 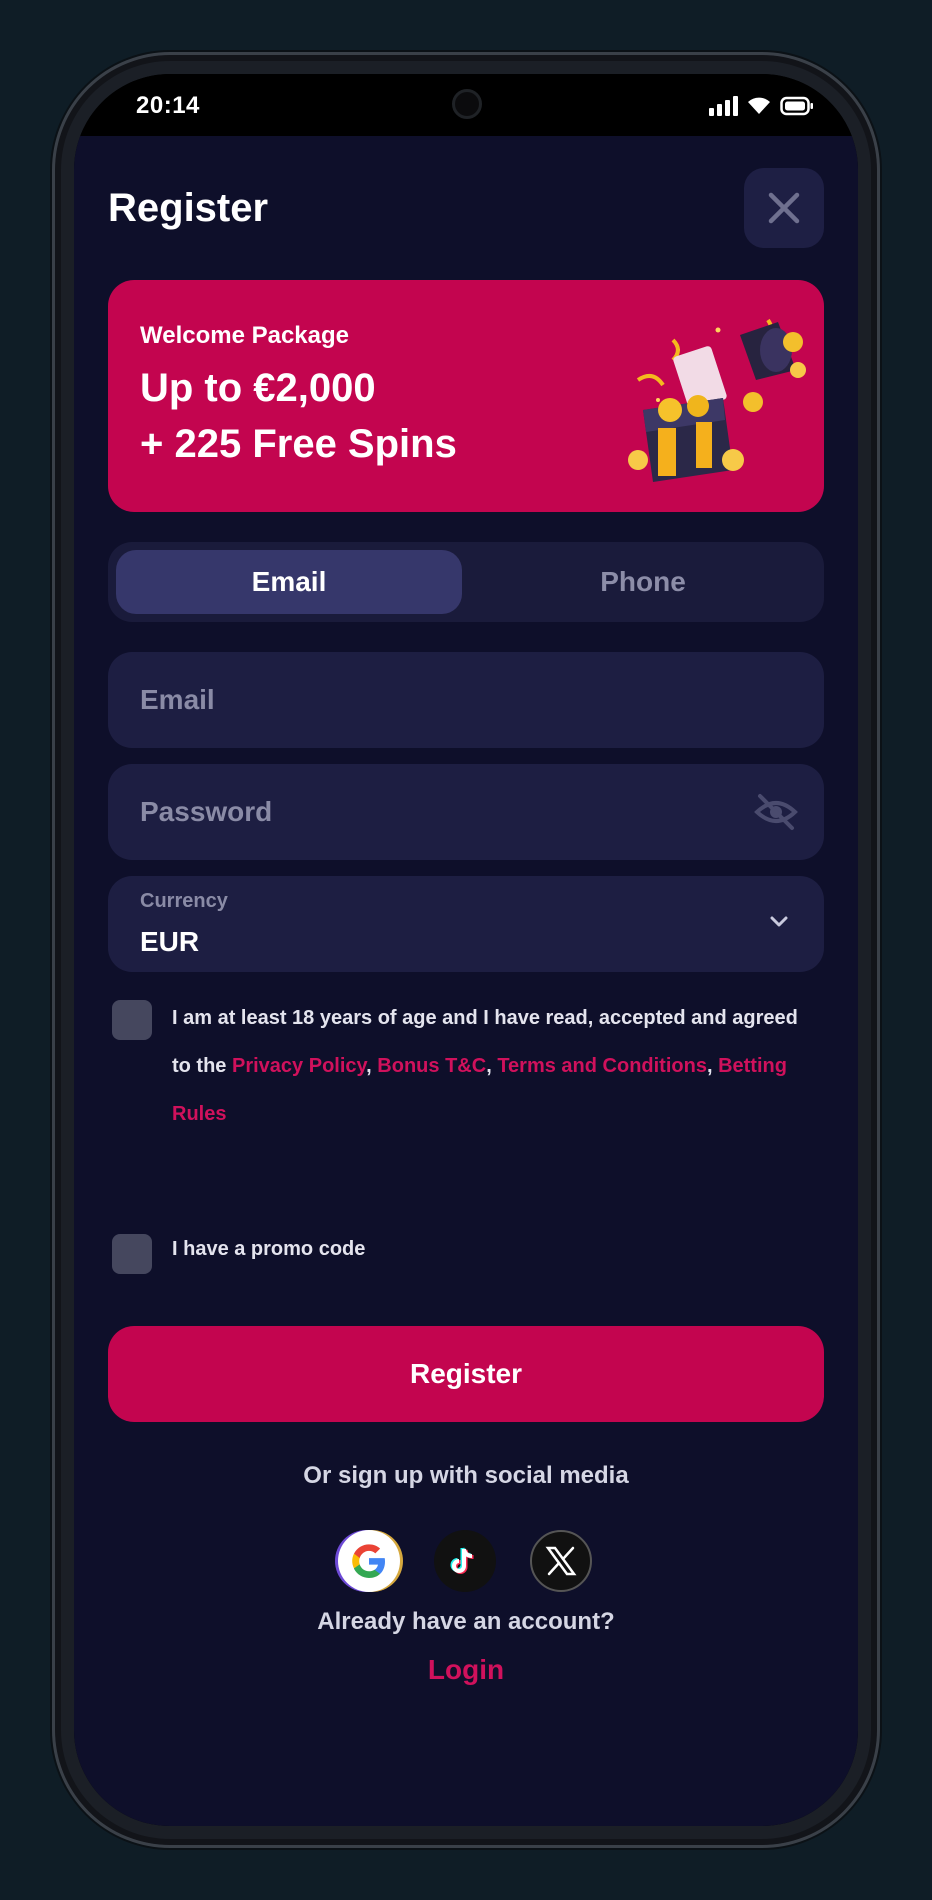 I want to click on banner-bonus-amount: Up to €2,000, so click(x=258, y=388).